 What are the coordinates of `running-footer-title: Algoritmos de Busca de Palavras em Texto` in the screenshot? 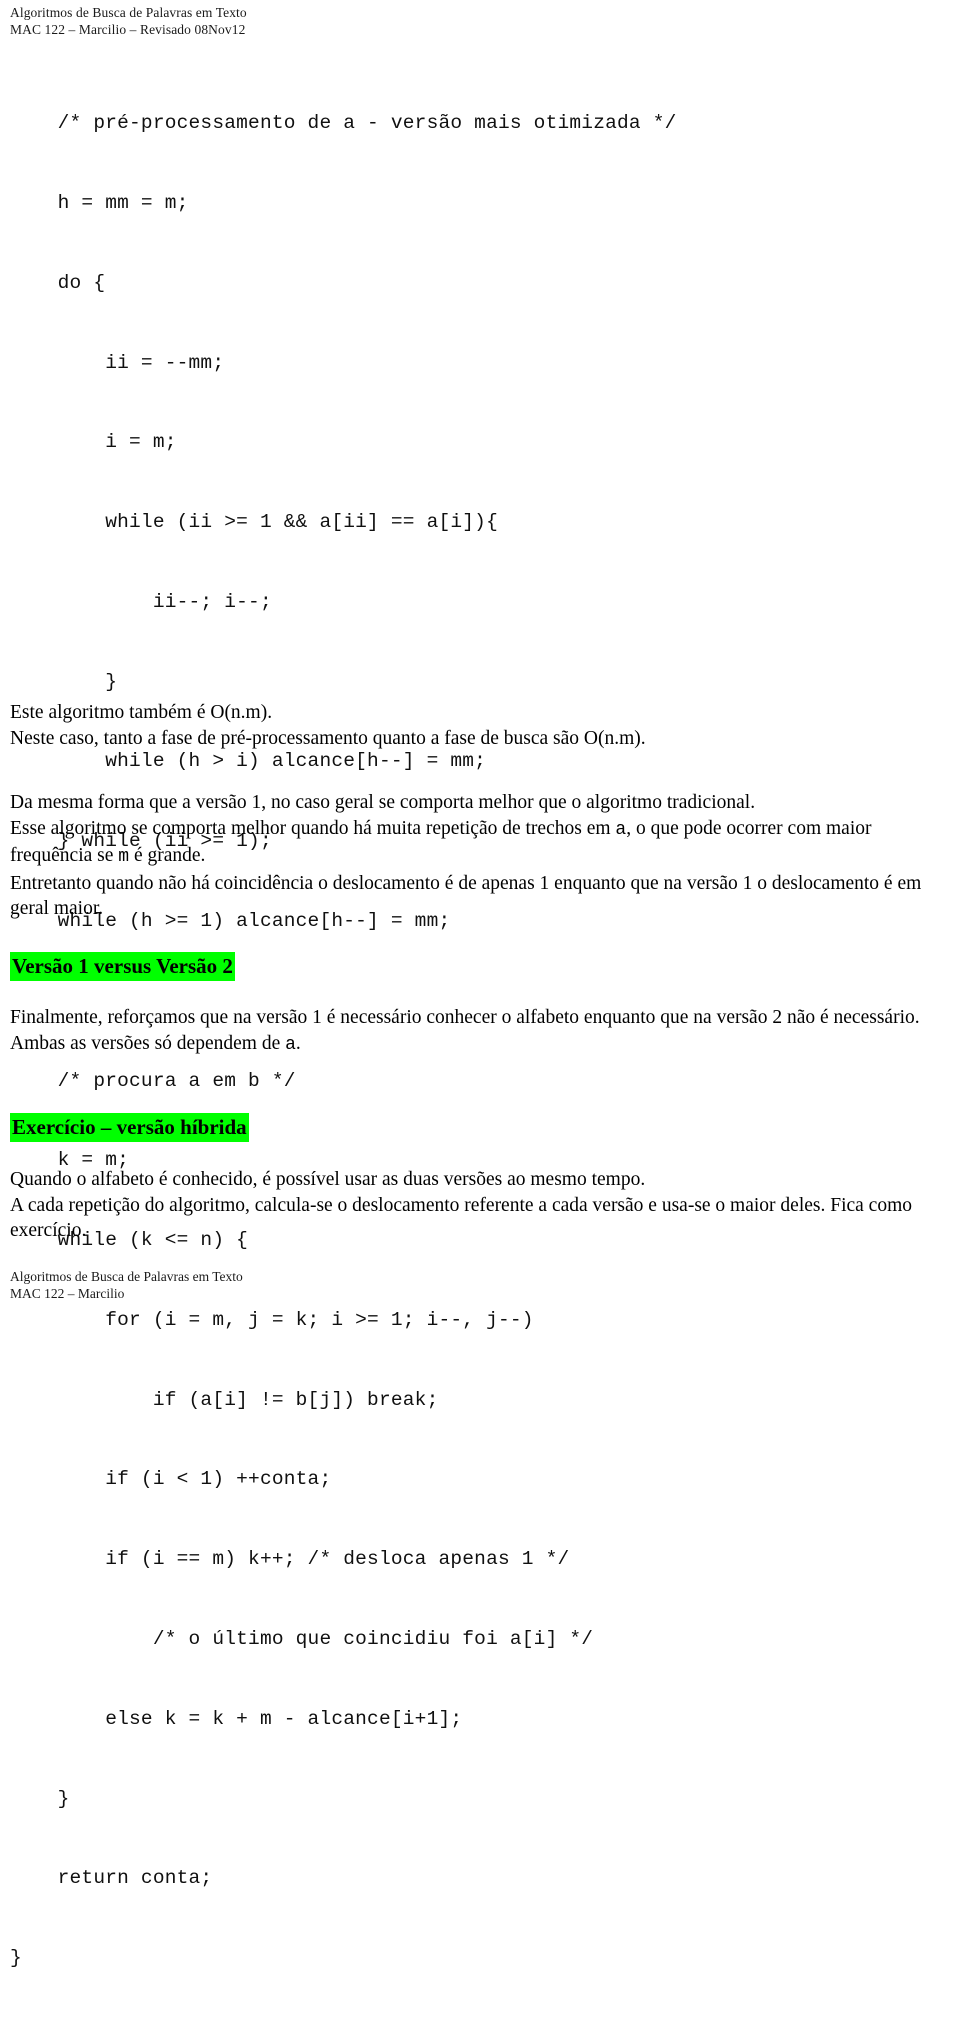 It's located at (126, 1276).